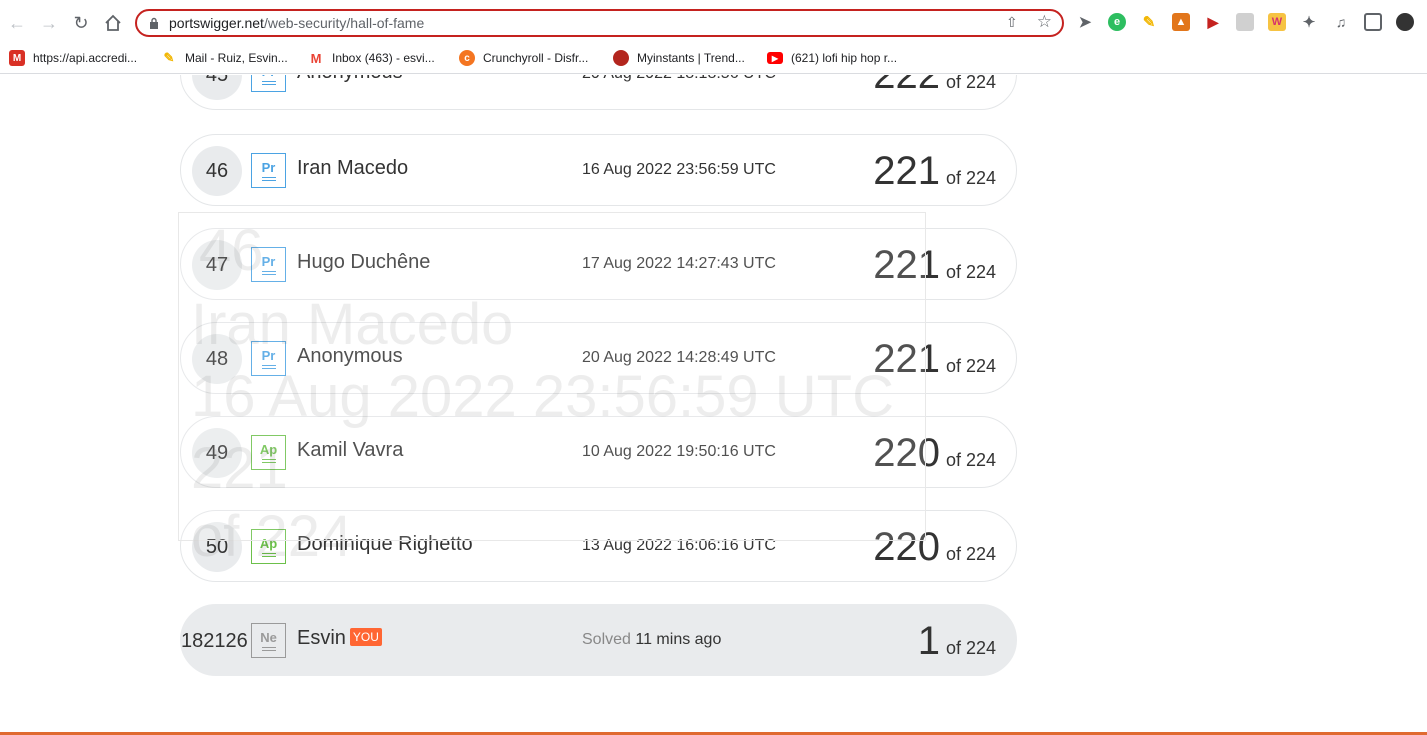 The height and width of the screenshot is (735, 1427). Describe the element at coordinates (775, 58) in the screenshot. I see `youtube-icon: ▶` at that location.